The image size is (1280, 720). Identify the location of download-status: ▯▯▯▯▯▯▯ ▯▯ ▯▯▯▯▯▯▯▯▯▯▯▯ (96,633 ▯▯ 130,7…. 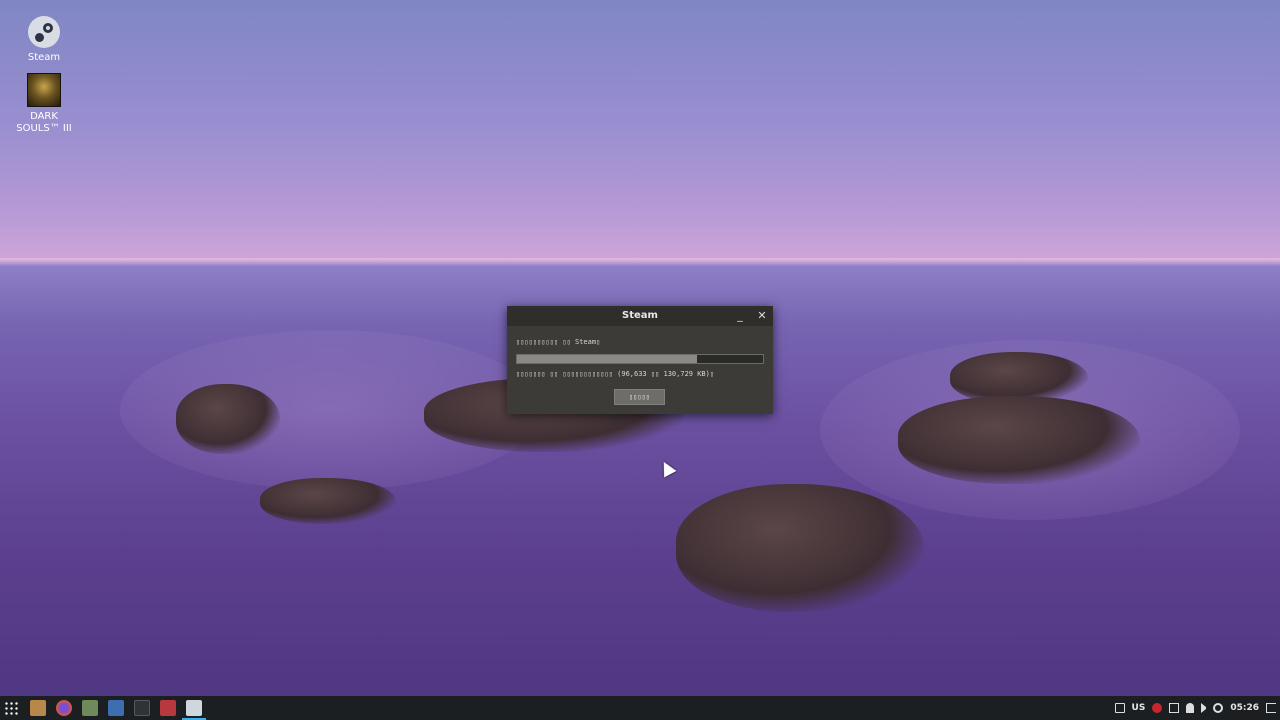
(615, 374).